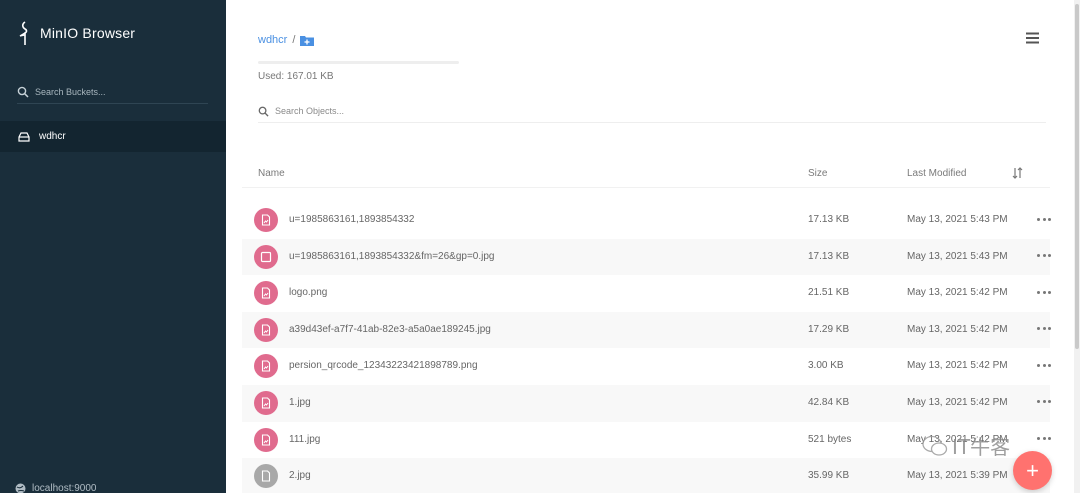 This screenshot has width=1080, height=493. What do you see at coordinates (308, 292) in the screenshot?
I see `file-name: logo.png` at bounding box center [308, 292].